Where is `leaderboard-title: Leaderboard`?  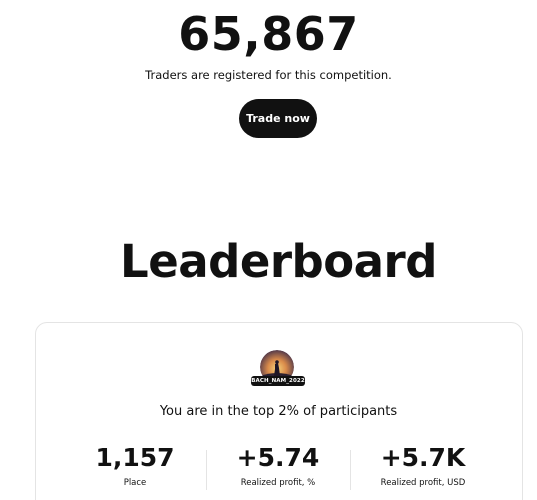
leaderboard-title: Leaderboard is located at coordinates (278, 261).